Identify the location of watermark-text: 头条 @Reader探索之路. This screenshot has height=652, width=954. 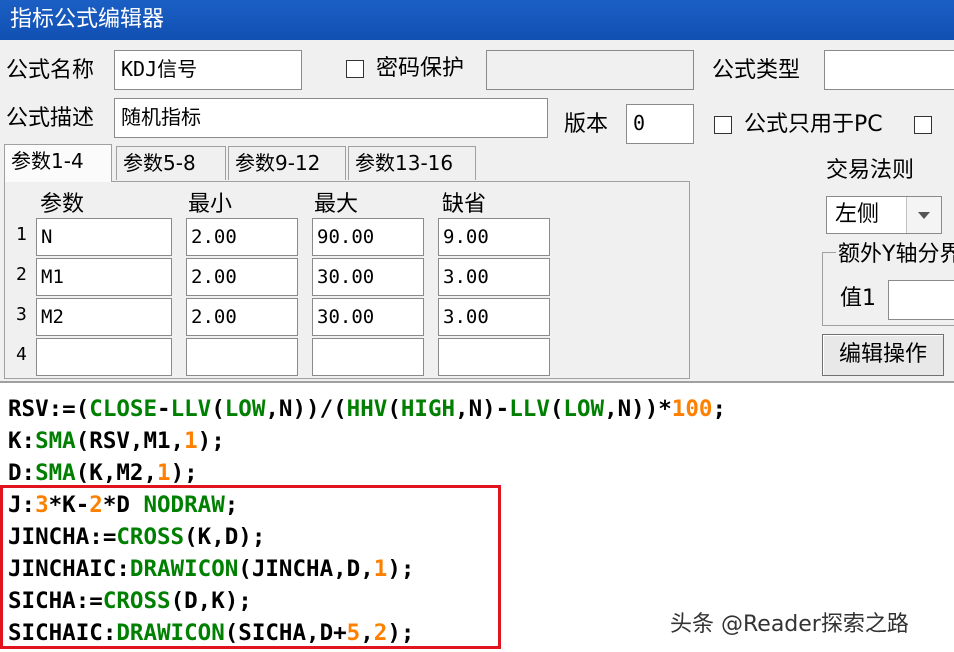
(789, 624).